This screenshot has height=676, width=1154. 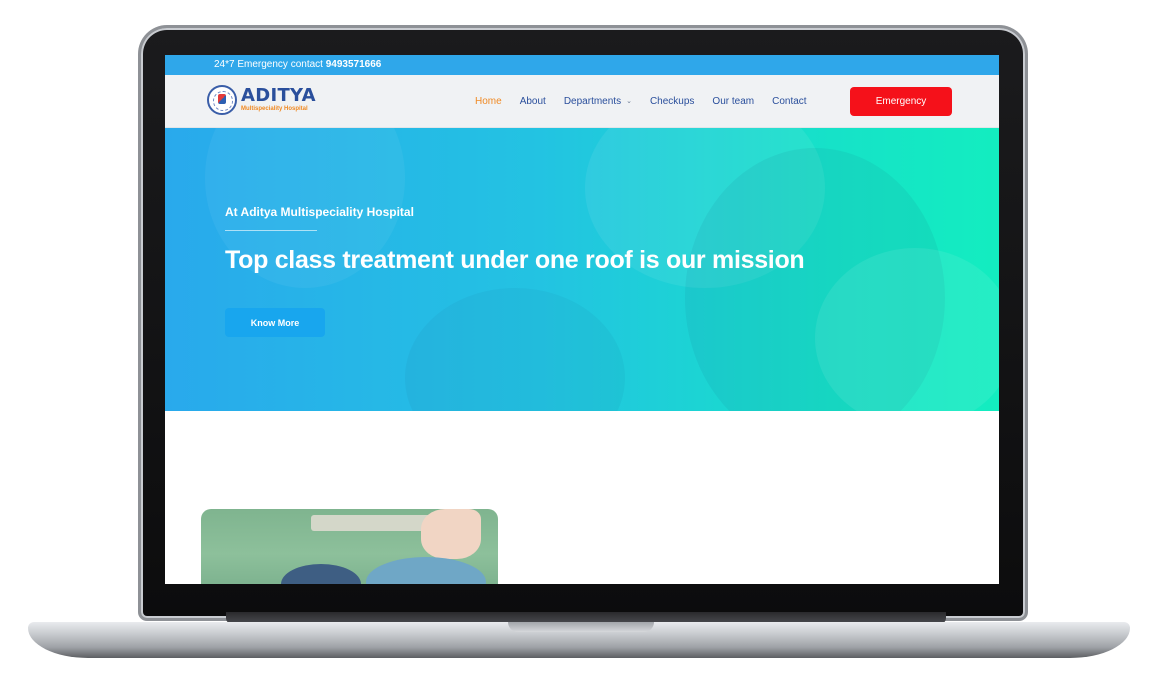 I want to click on know-more-button: Know More, so click(x=275, y=322).